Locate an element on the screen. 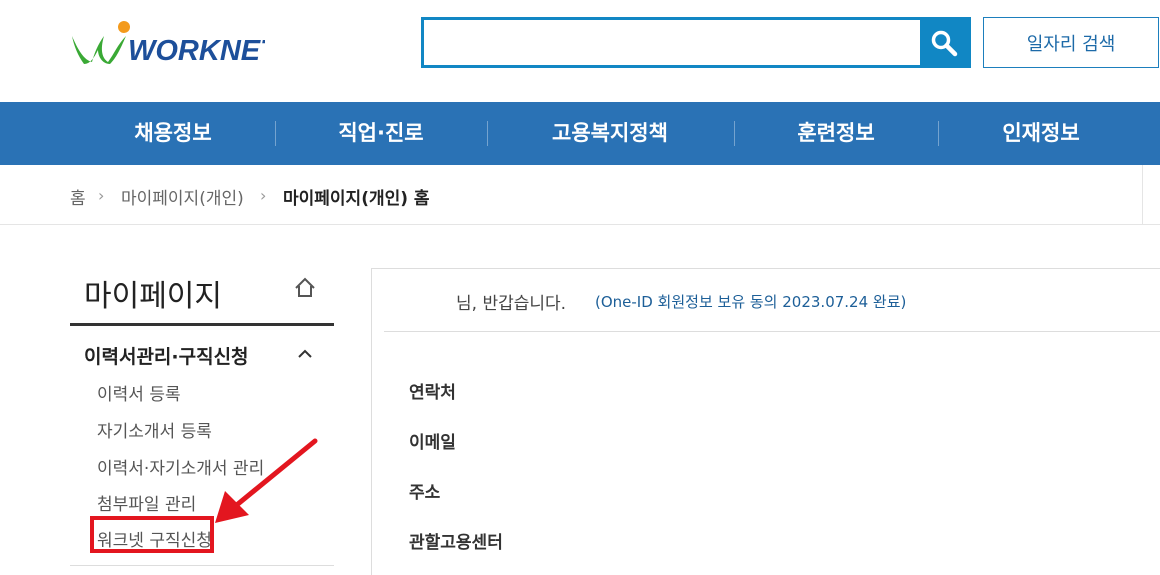 The height and width of the screenshot is (575, 1160). breadcrumb: 홈 › 마이페이지(개인) › 마이페이지(개인) 홈 is located at coordinates (580, 195).